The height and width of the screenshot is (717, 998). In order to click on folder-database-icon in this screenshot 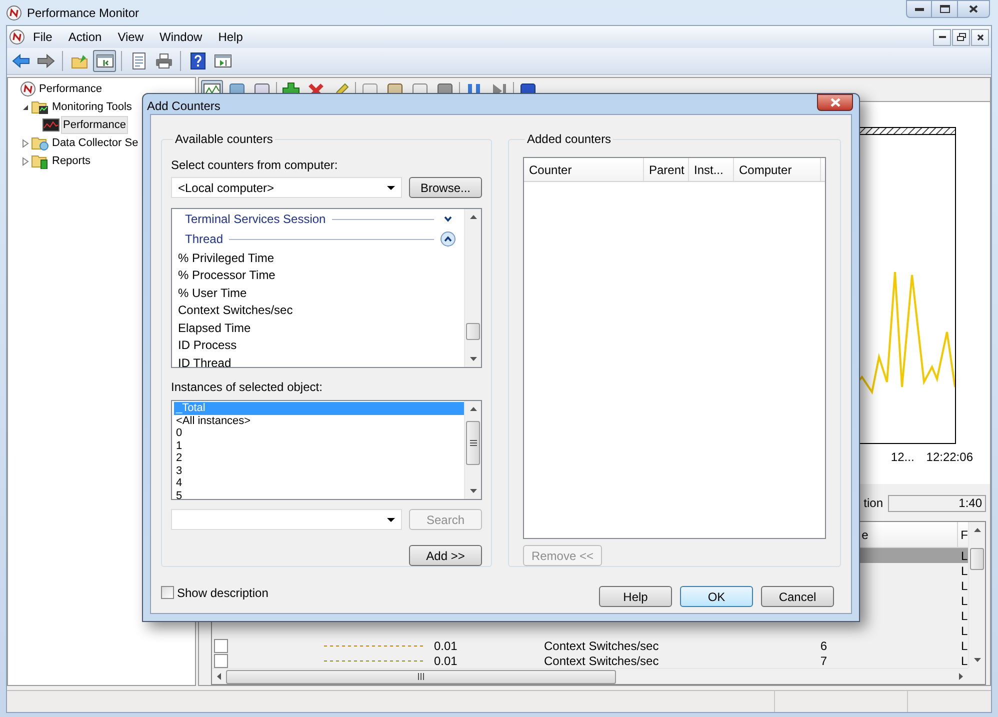, I will do `click(40, 143)`.